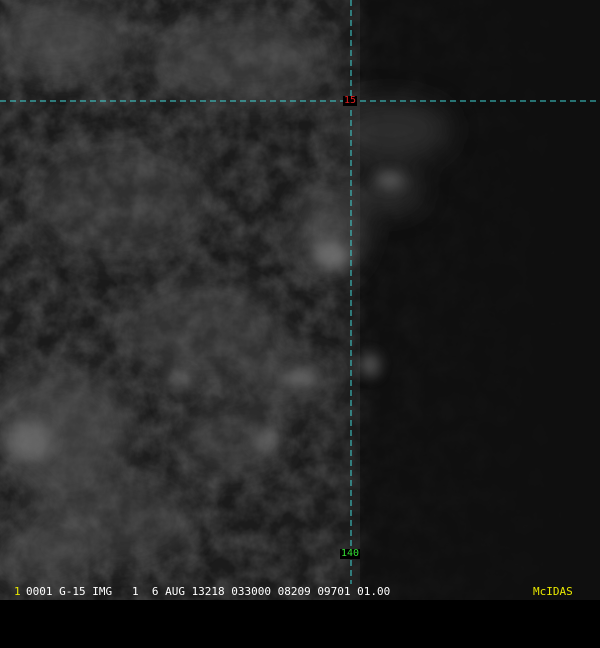  Describe the element at coordinates (553, 591) in the screenshot. I see `mcidas-brand-label: McIDAS` at that location.